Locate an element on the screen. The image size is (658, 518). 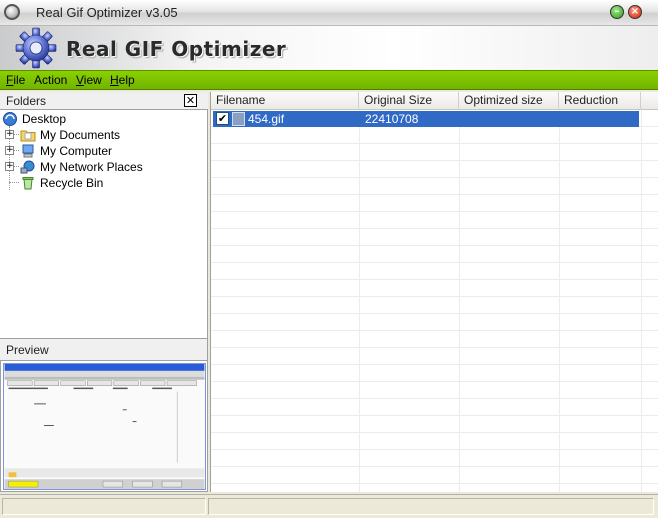
folders-panel-header: Folders ✕ is located at coordinates (104, 101).